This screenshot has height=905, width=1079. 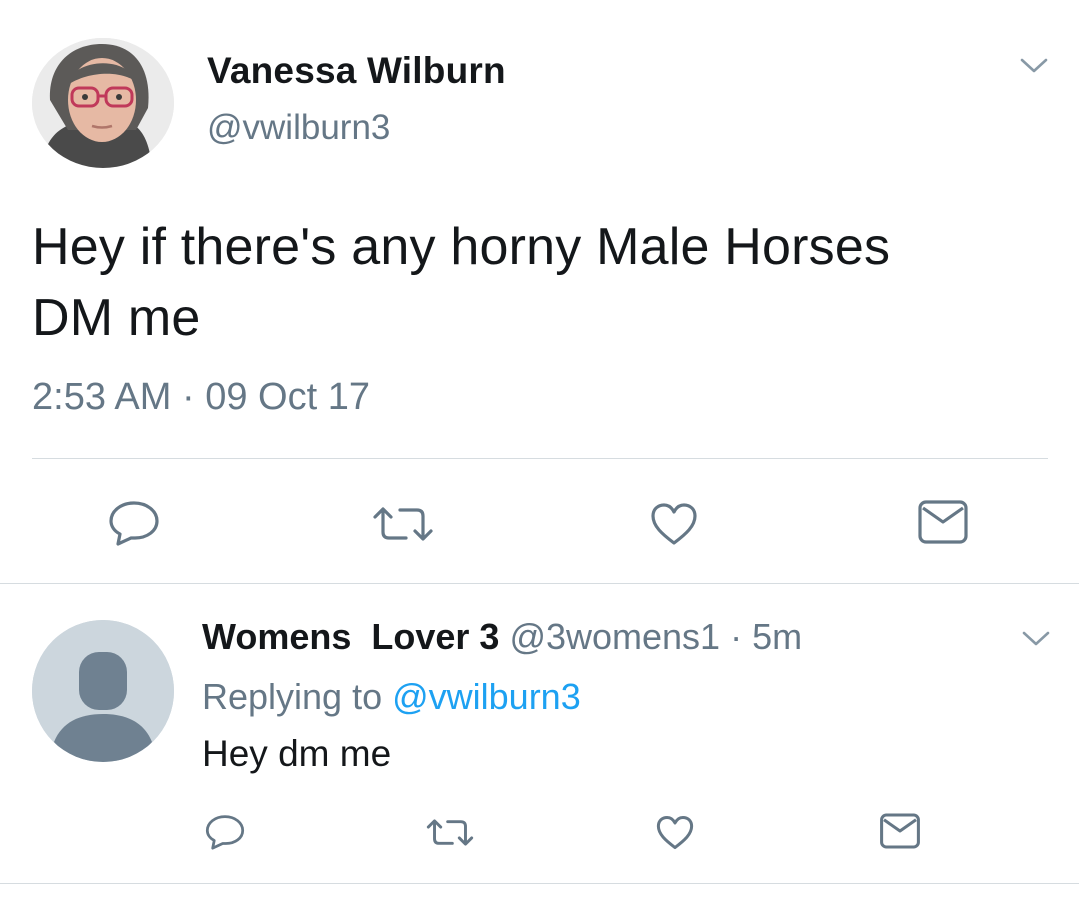 I want to click on replying-to-handle-link: @vwilburn3, so click(x=486, y=696).